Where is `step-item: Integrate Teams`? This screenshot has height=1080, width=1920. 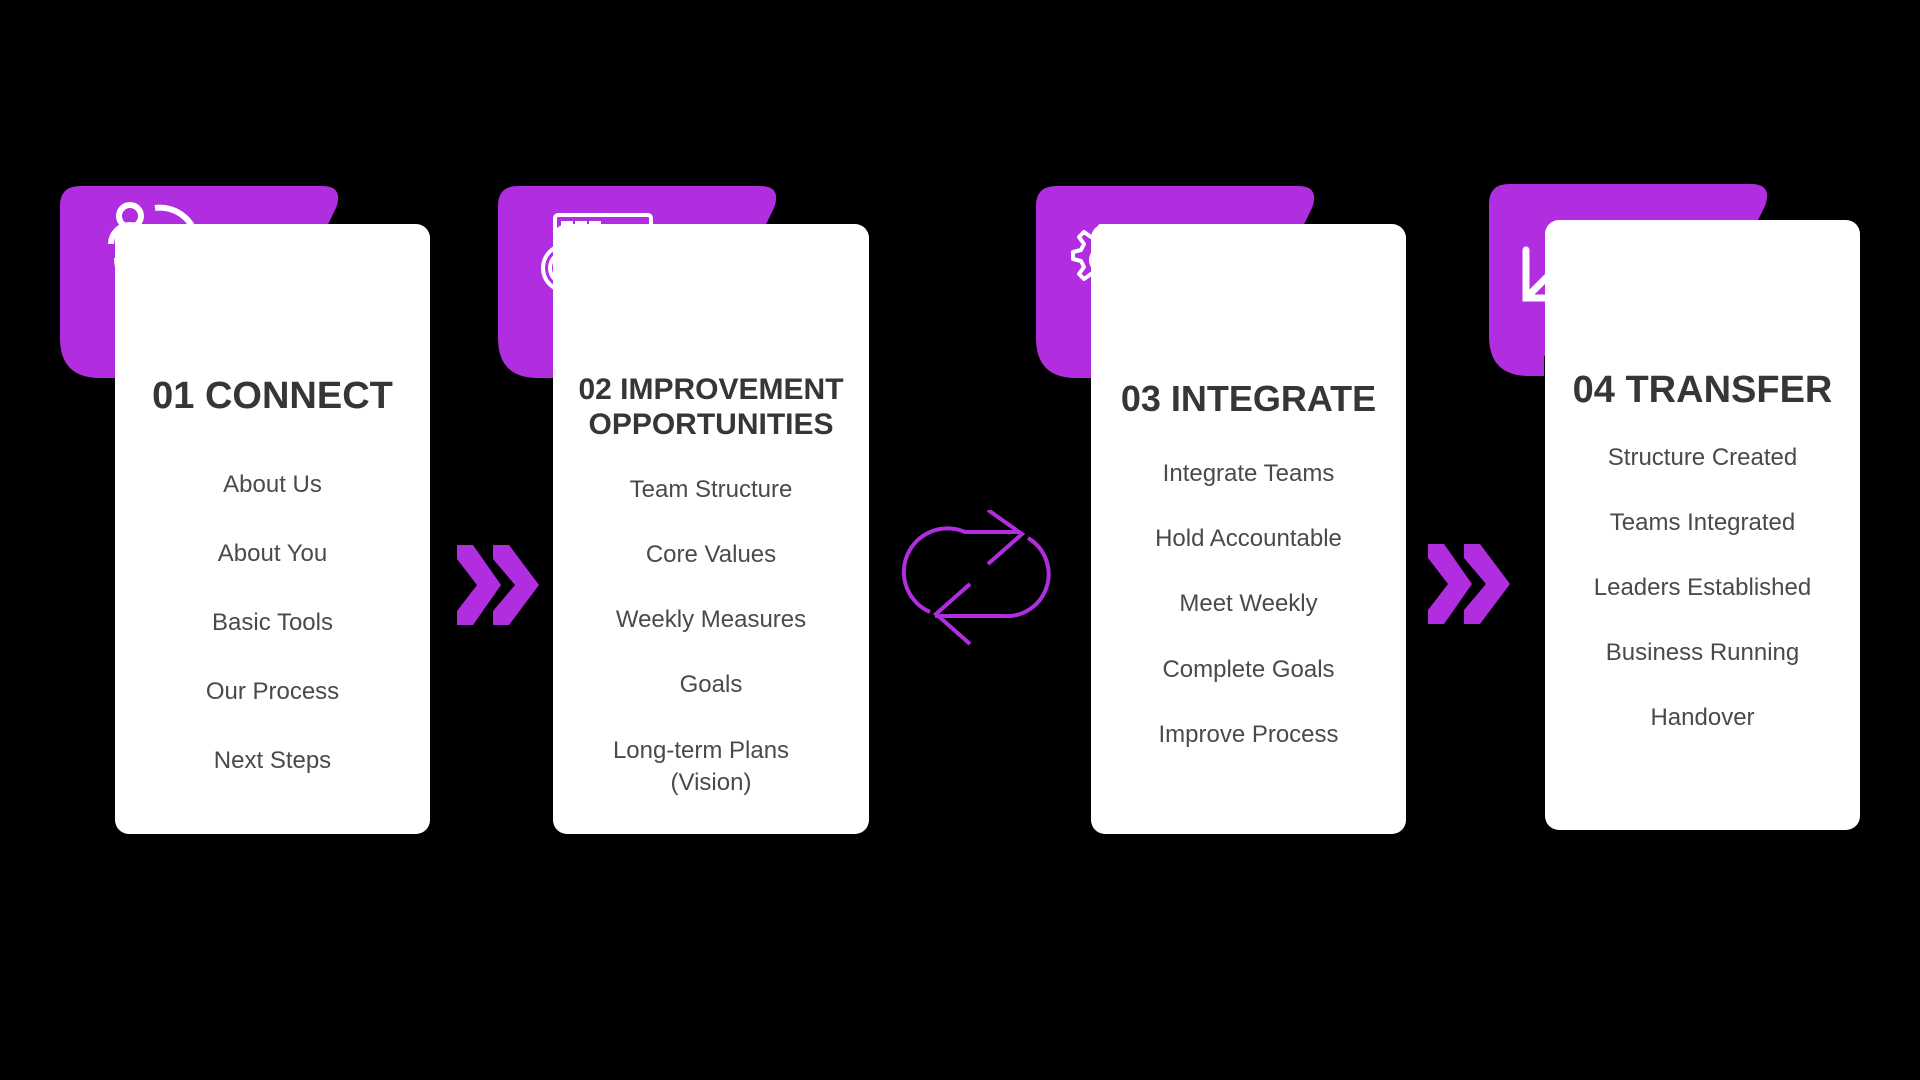 step-item: Integrate Teams is located at coordinates (1248, 473).